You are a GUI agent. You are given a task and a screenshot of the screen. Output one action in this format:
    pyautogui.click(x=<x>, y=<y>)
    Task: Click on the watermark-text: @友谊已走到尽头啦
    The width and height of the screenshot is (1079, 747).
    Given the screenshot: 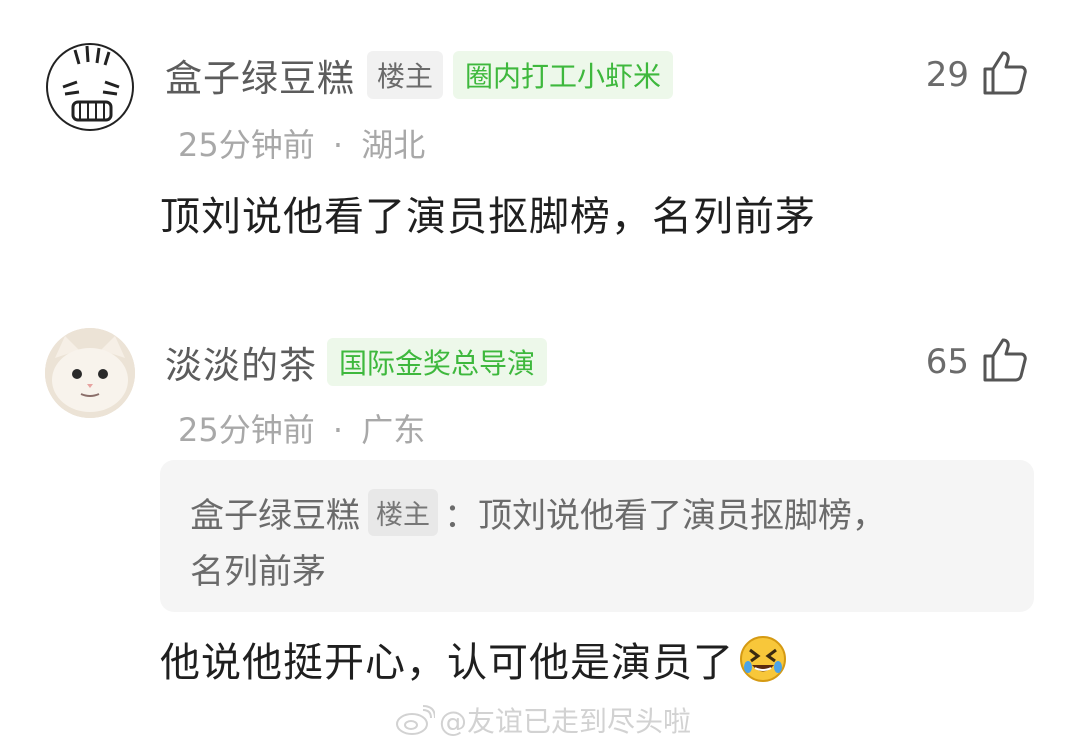 What is the action you would take?
    pyautogui.click(x=565, y=721)
    